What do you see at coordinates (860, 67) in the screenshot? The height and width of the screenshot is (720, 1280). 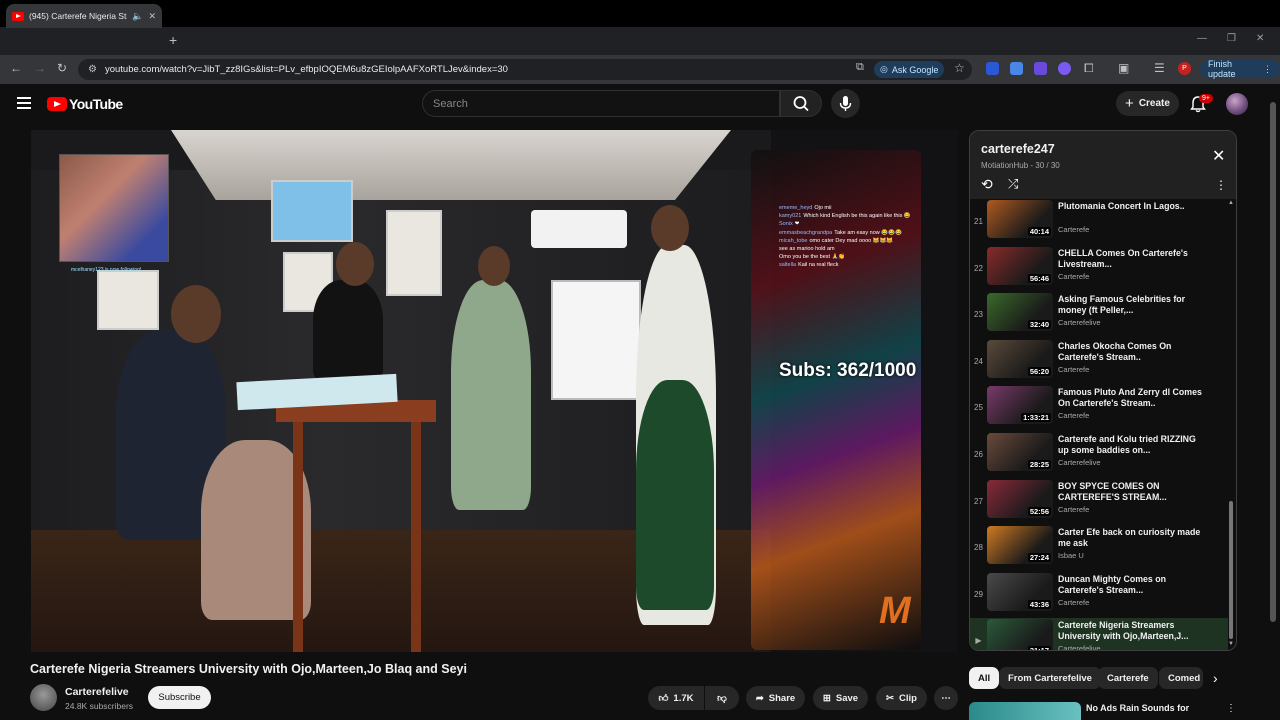 I see `cast-icon: ⧉` at bounding box center [860, 67].